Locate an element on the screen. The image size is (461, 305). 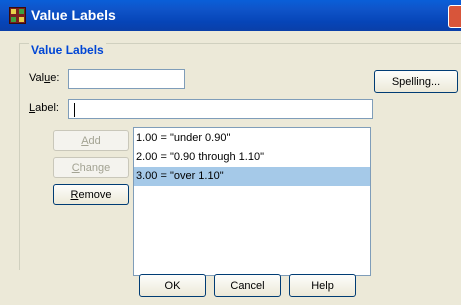
add-button: Add is located at coordinates (91, 140).